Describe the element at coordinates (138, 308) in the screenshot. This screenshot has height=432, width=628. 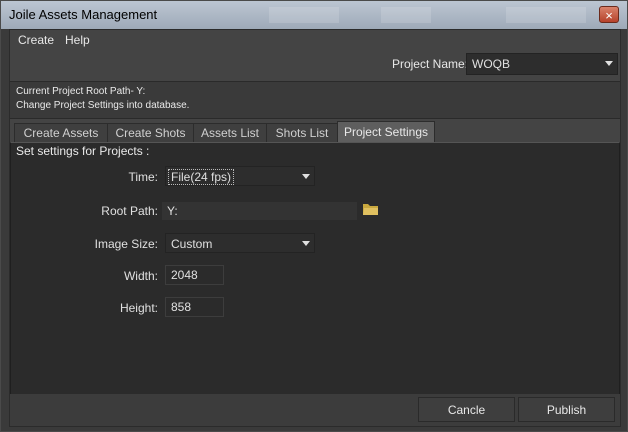
I see `height-label: Height:` at that location.